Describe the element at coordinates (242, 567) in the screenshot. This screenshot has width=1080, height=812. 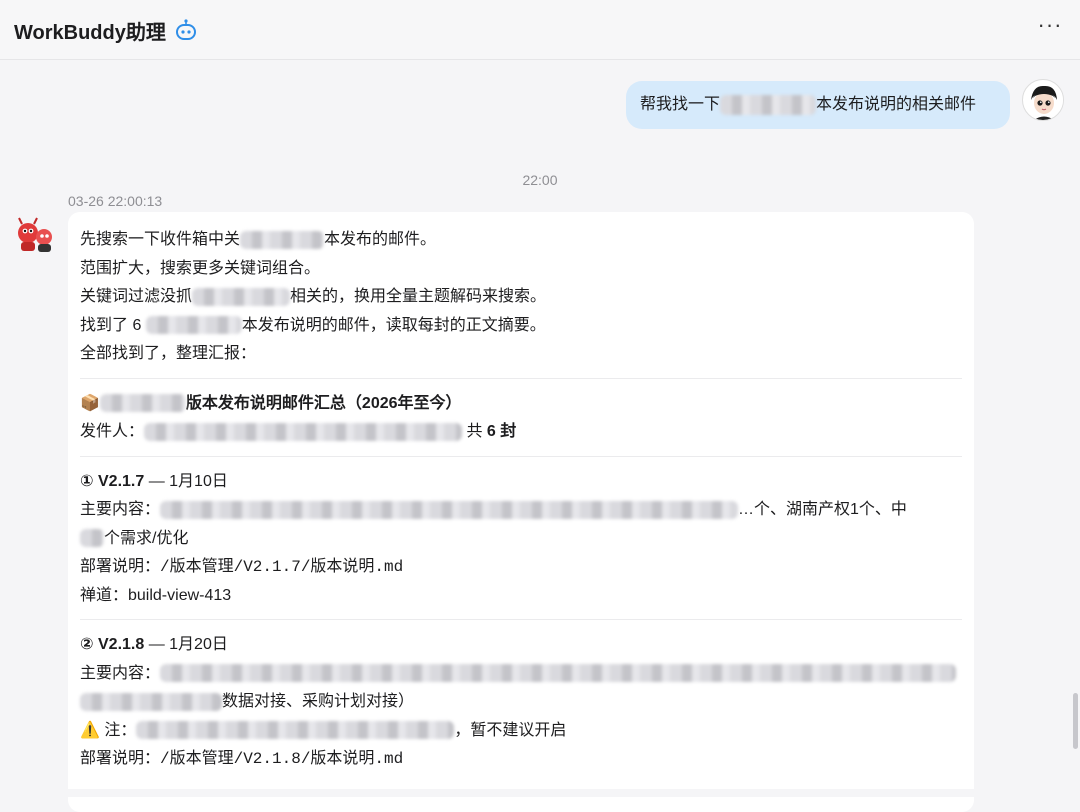
I see `release-deploy-path: 部署说明：/版本管理/V2.1.7/版本说明.md` at that location.